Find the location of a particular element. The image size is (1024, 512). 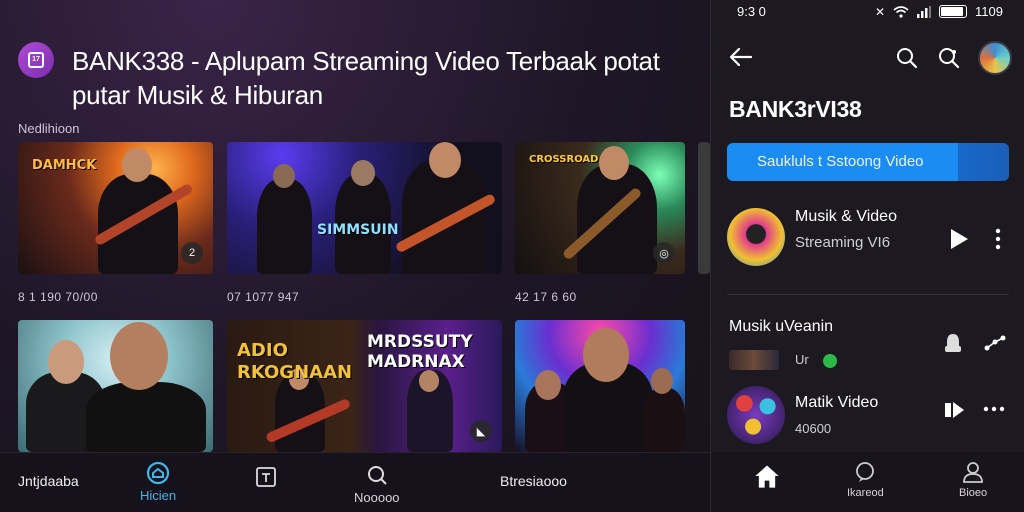

nav-search: Nooooo is located at coordinates (377, 484).